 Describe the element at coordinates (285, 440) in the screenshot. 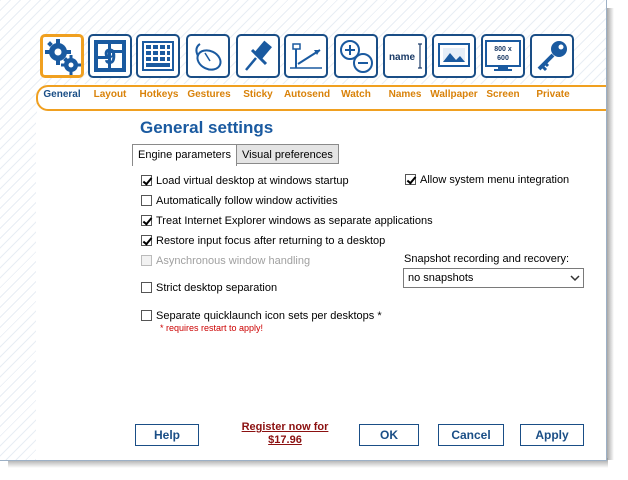

I see `register-price: $17.96` at that location.